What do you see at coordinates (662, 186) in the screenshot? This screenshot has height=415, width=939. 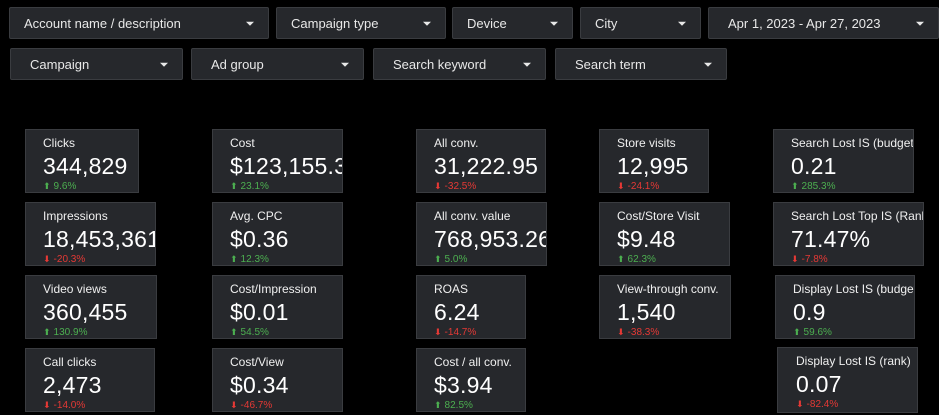 I see `metric-delta: ⬇ -24.1%` at bounding box center [662, 186].